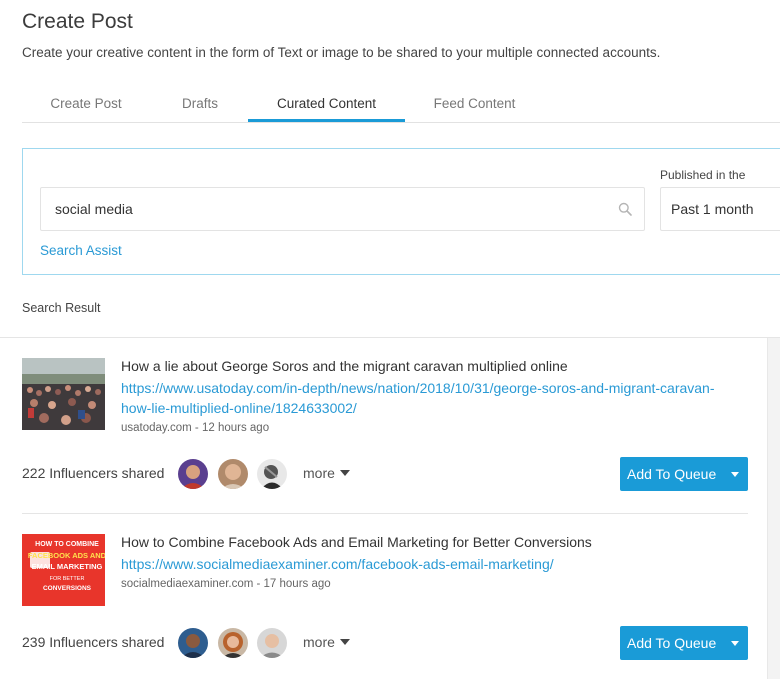 The width and height of the screenshot is (780, 679). I want to click on tab-drafts: Drafts, so click(200, 107).